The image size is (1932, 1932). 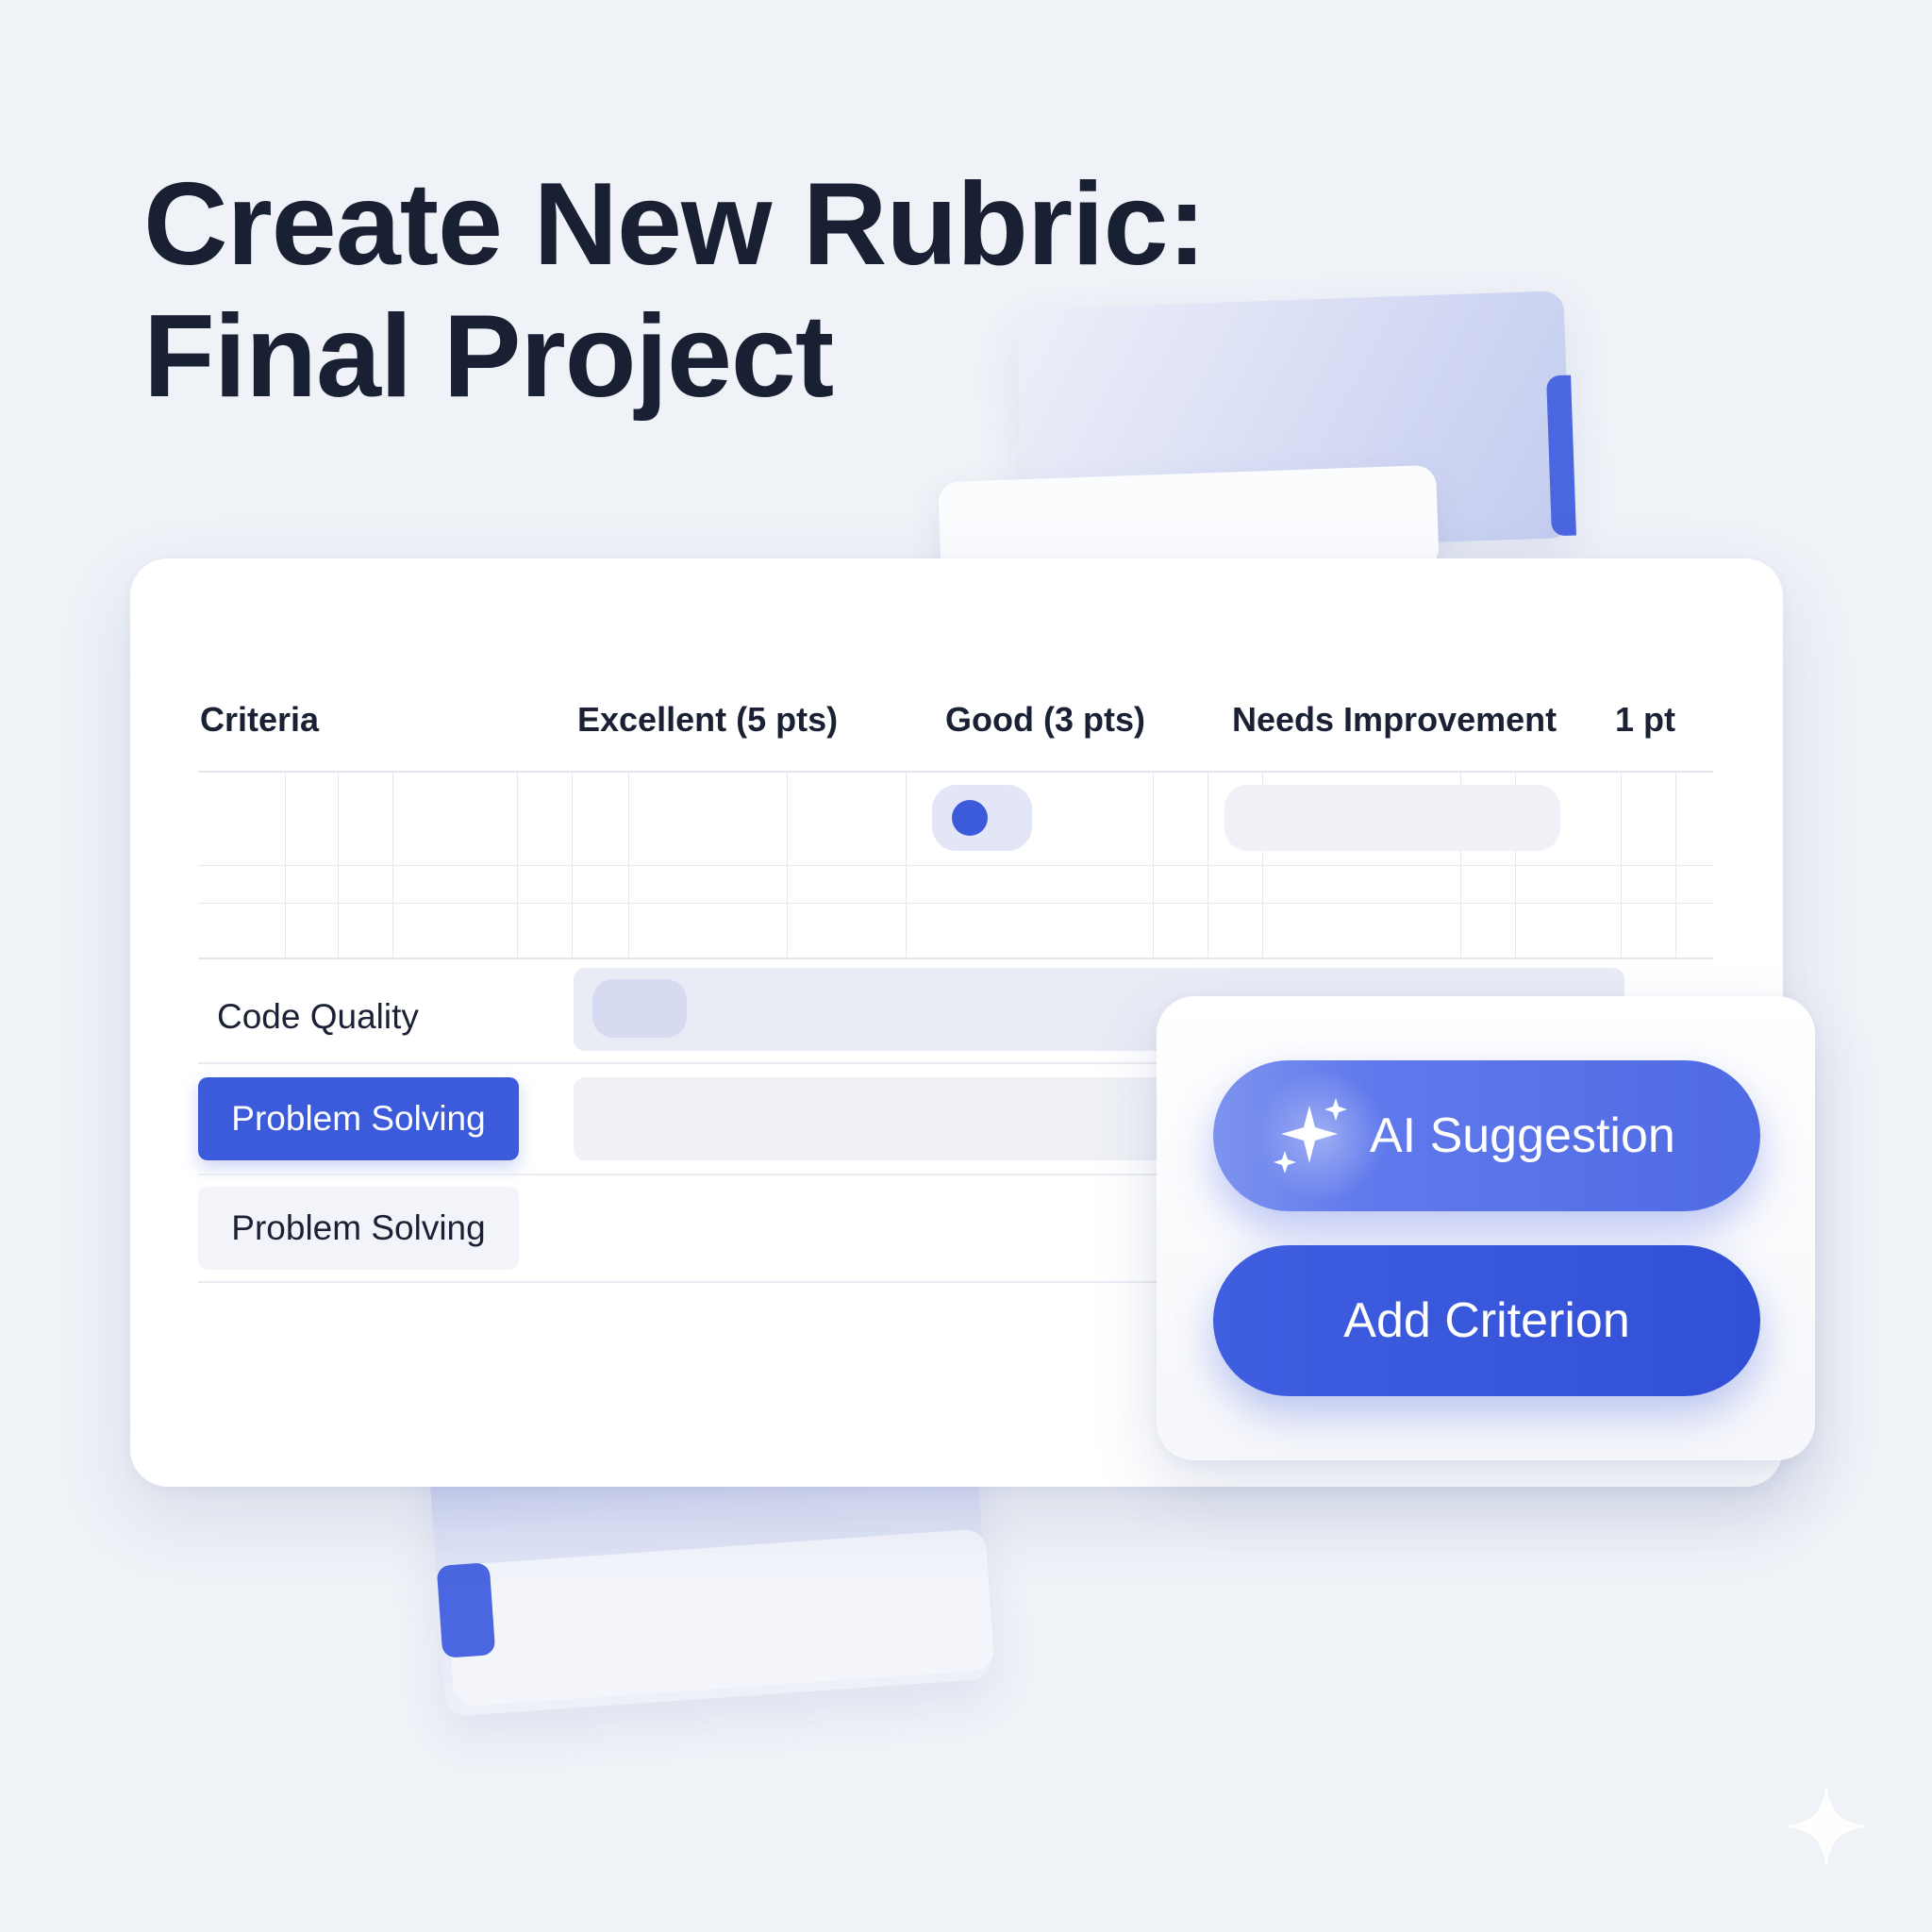 I want to click on criterion-problem-solving-selected: Problem Solving, so click(x=358, y=1118).